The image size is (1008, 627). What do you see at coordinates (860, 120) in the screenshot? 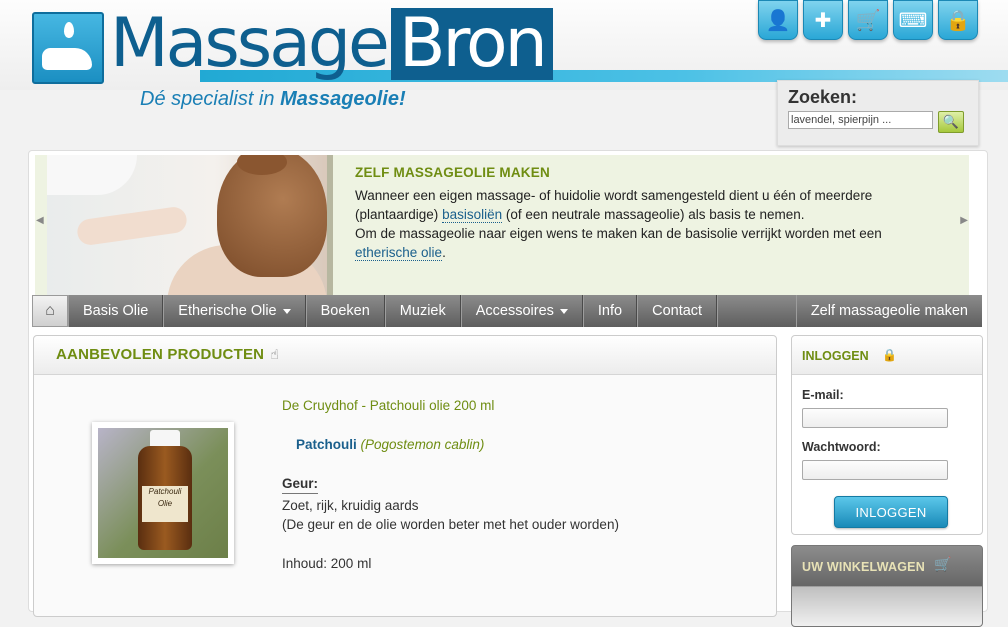
I see `search-input` at bounding box center [860, 120].